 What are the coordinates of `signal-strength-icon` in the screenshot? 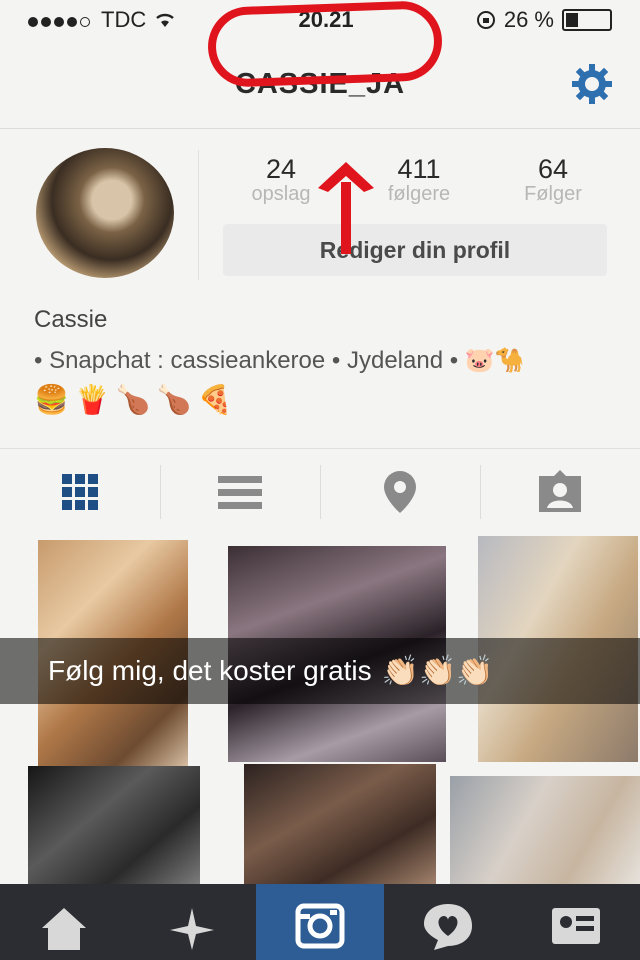 It's located at (60, 20).